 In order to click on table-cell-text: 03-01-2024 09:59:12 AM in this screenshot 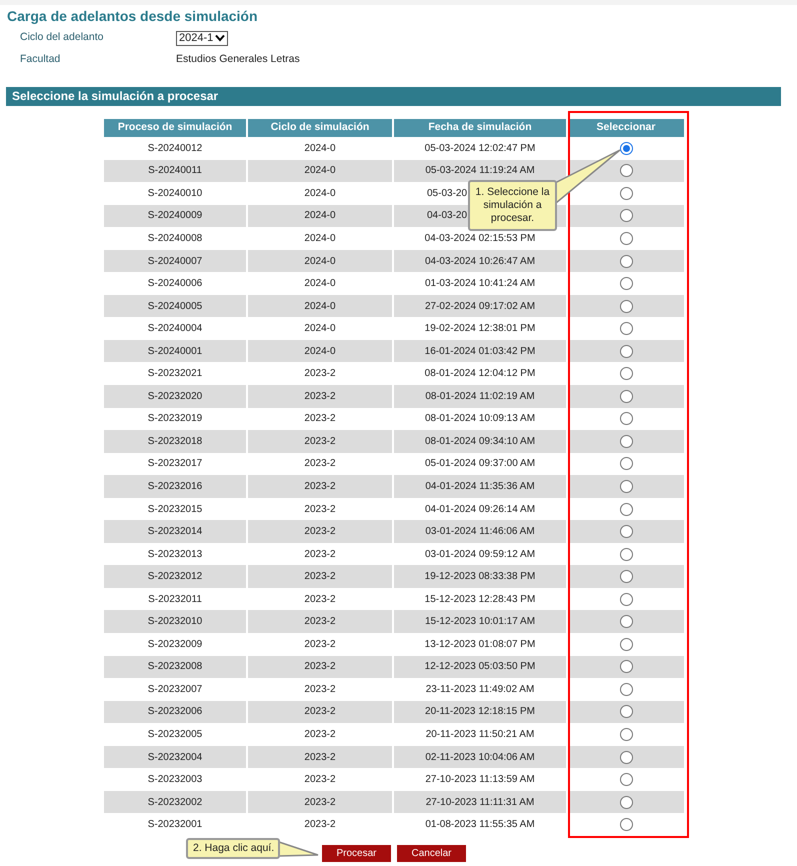, I will do `click(480, 555)`.